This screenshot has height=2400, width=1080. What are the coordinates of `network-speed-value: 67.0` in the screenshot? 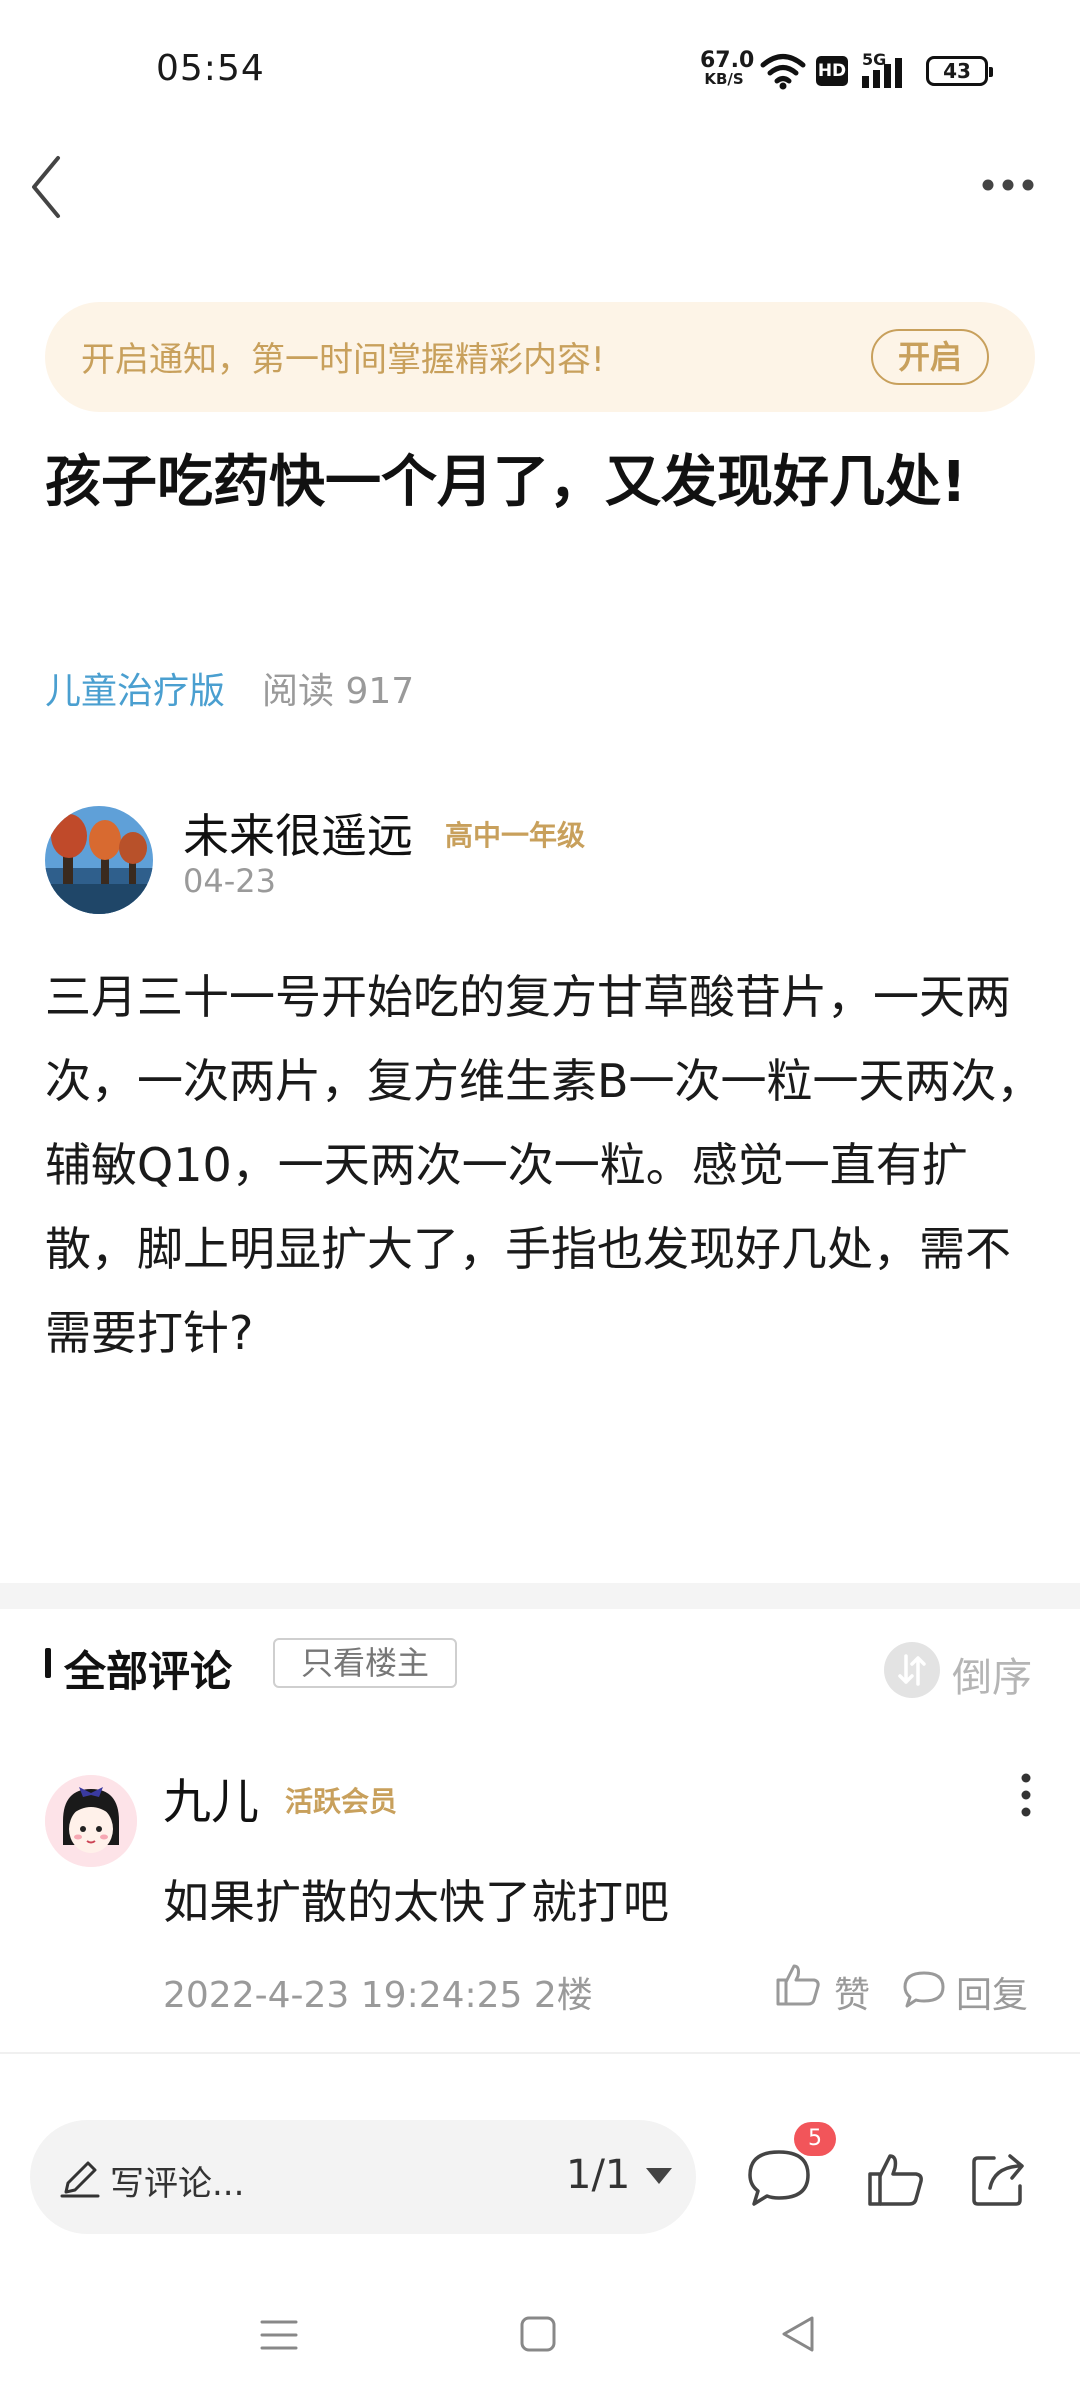 It's located at (727, 60).